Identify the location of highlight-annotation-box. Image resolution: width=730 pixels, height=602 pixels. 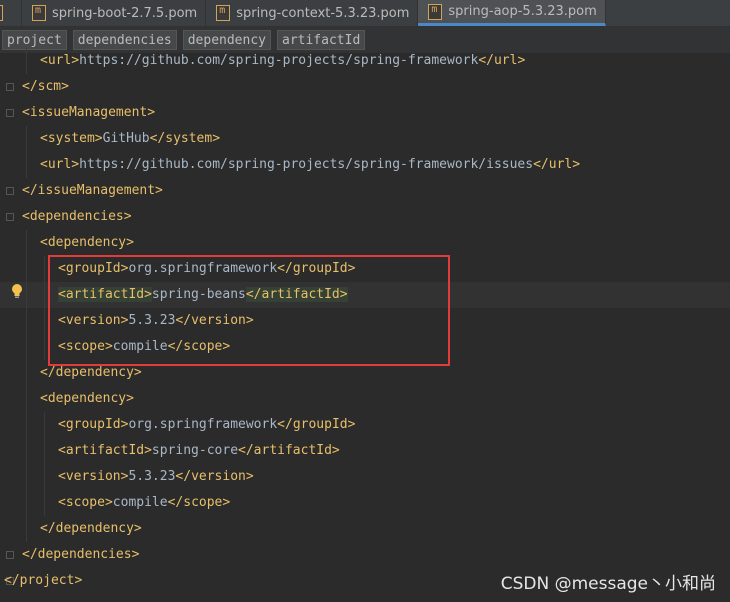
(249, 310).